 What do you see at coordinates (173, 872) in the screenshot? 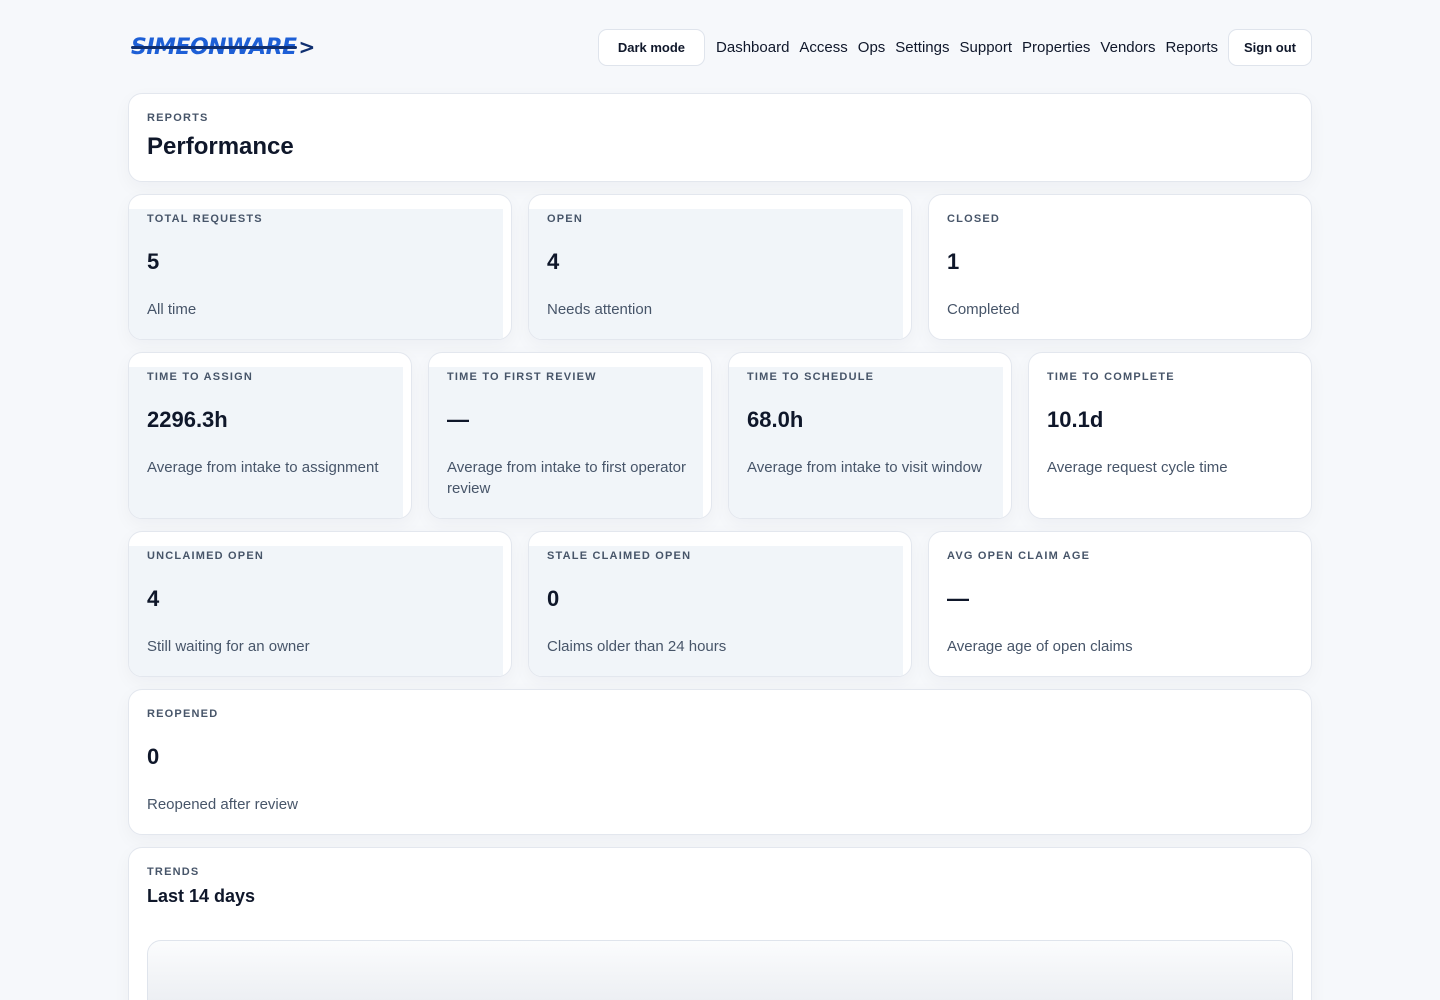
I see `trends-eyebrow: TRENDS` at bounding box center [173, 872].